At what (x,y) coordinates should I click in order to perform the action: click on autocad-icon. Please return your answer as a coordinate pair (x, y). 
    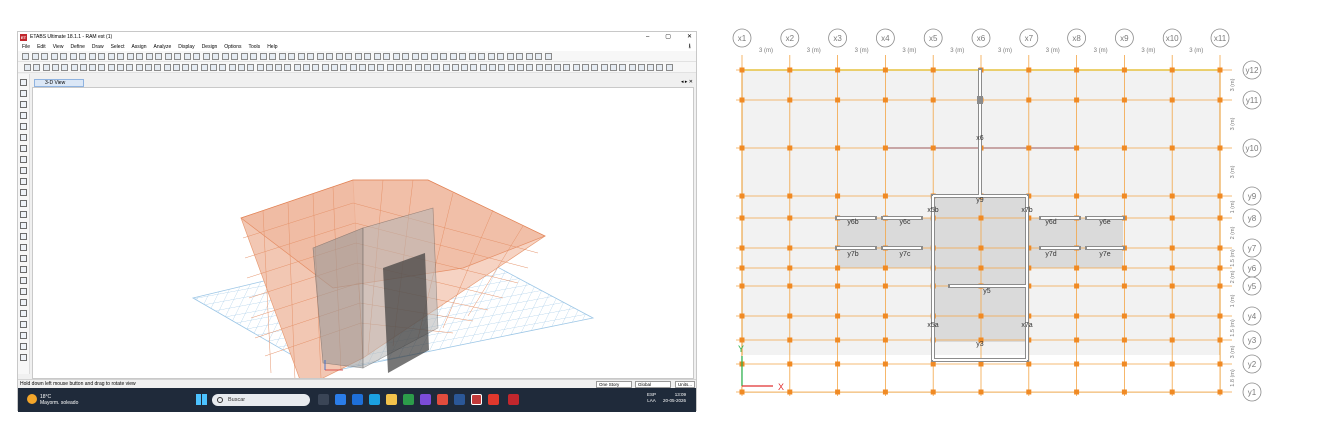
    Looking at the image, I should click on (476, 399).